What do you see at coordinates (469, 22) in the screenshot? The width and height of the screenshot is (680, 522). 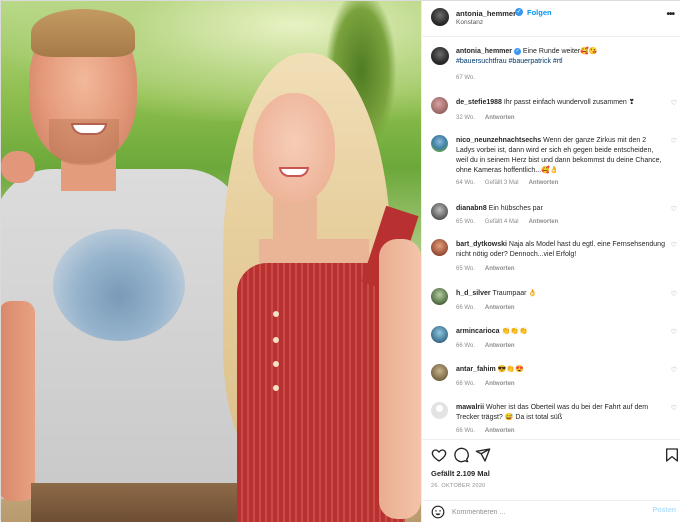 I see `post-location: Konstanz` at bounding box center [469, 22].